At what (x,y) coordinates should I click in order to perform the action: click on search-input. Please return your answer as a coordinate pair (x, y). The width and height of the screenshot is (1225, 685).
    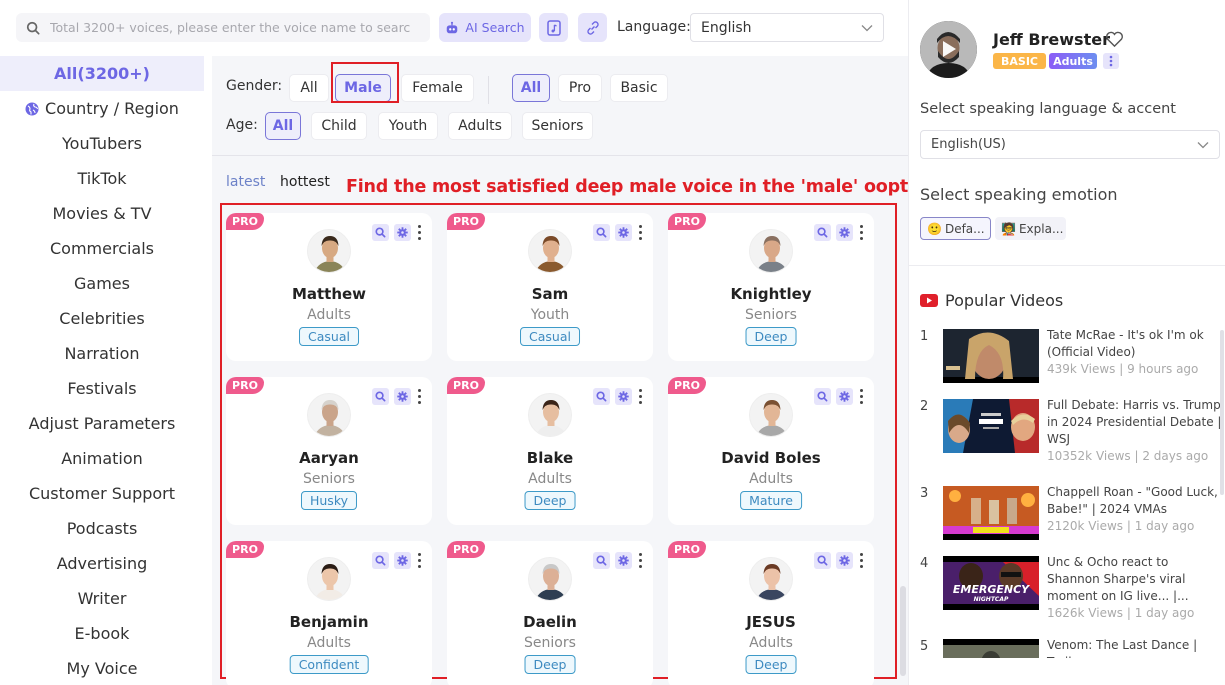
    Looking at the image, I should click on (230, 27).